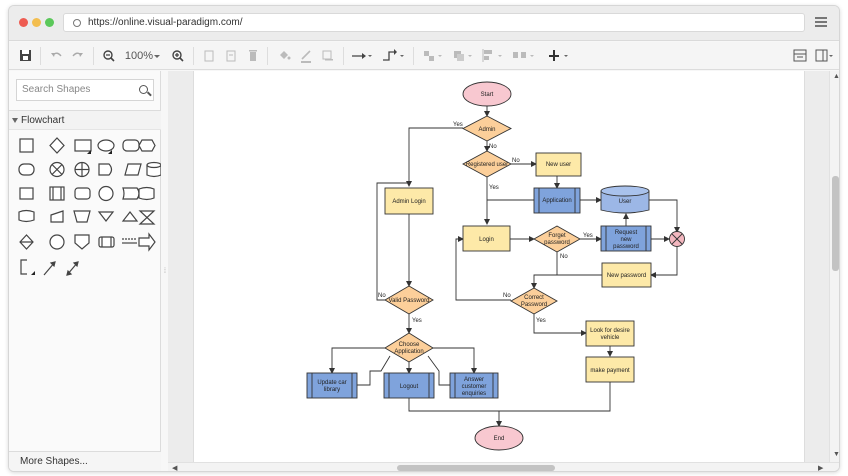 The width and height of the screenshot is (848, 476). What do you see at coordinates (57, 216) in the screenshot?
I see `manual-input-shape` at bounding box center [57, 216].